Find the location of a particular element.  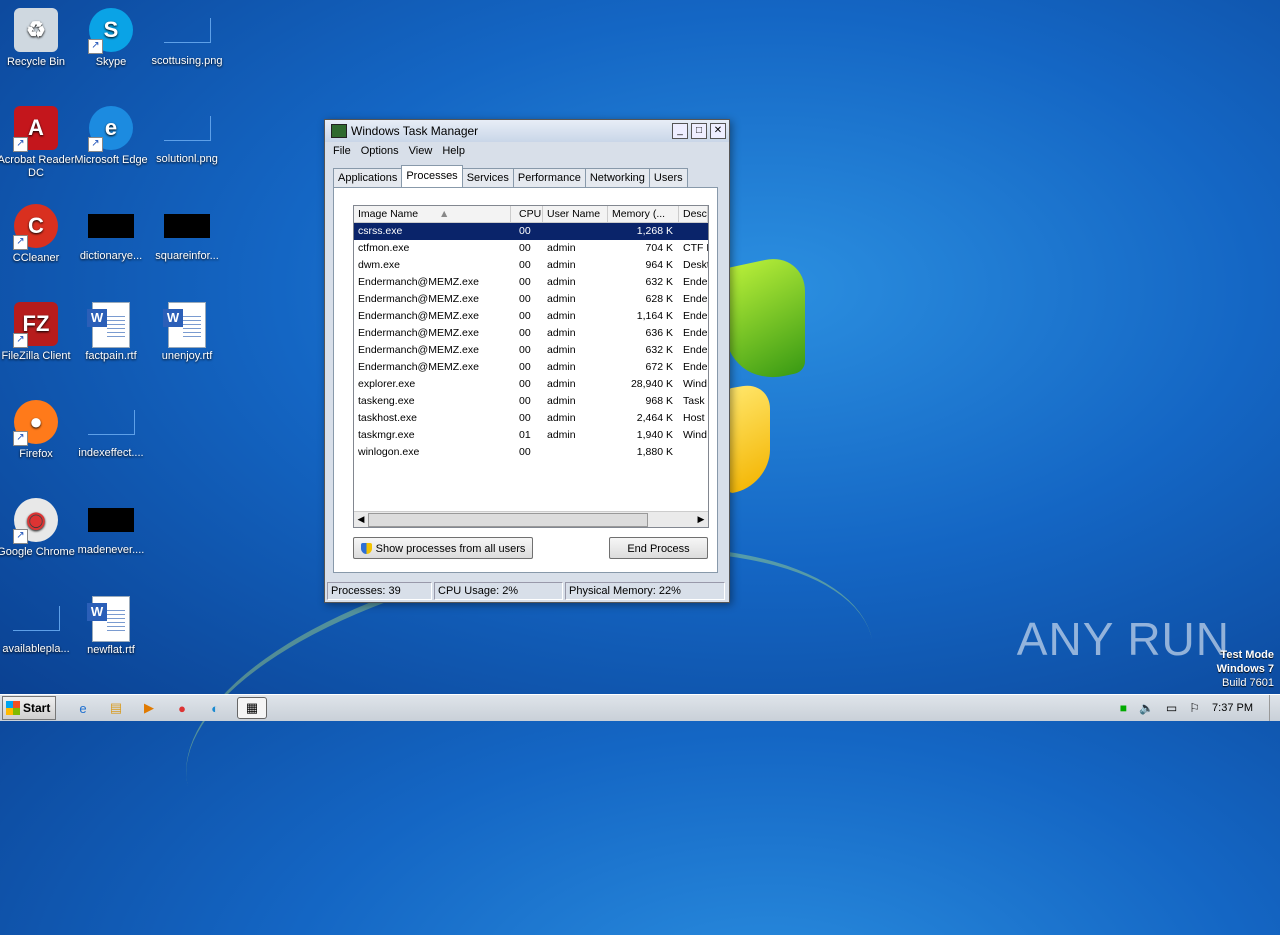

end-process-button: End Process is located at coordinates (658, 548).